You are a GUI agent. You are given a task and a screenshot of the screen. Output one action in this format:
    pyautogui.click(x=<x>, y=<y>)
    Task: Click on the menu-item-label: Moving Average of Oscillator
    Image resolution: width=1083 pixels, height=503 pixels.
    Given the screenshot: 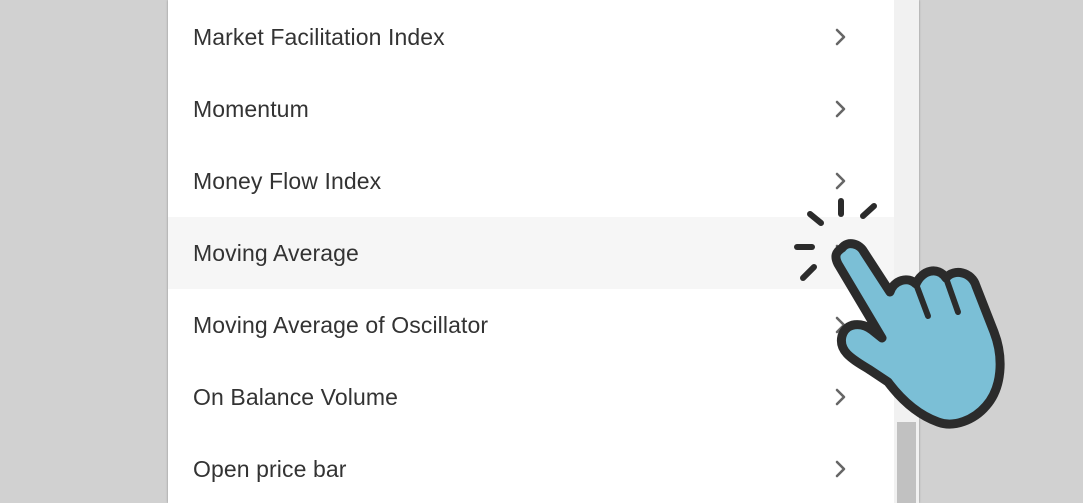 What is the action you would take?
    pyautogui.click(x=341, y=324)
    